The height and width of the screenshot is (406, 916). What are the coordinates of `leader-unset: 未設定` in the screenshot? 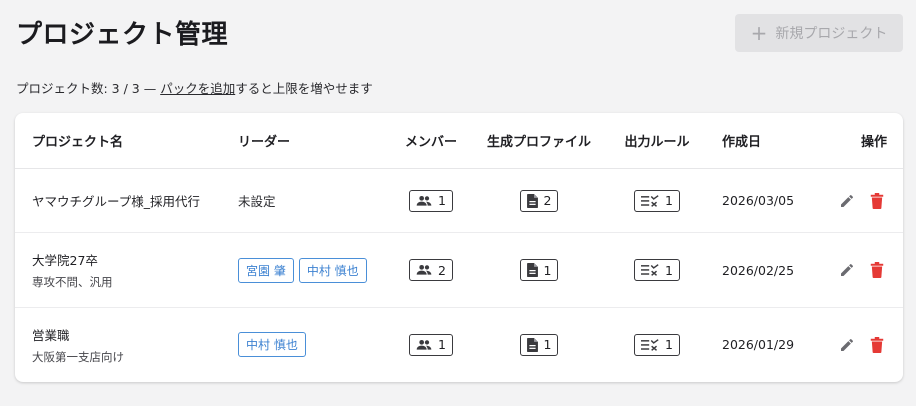 It's located at (257, 201).